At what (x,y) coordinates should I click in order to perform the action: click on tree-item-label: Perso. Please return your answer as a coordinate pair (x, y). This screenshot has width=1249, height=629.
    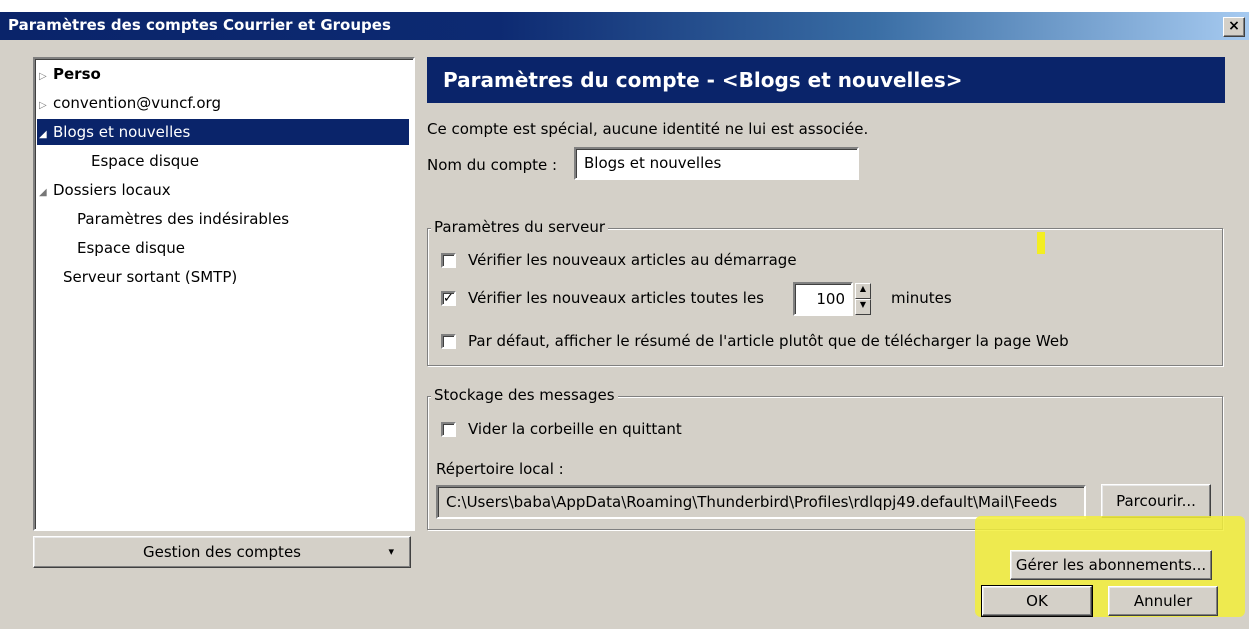
    Looking at the image, I should click on (77, 74).